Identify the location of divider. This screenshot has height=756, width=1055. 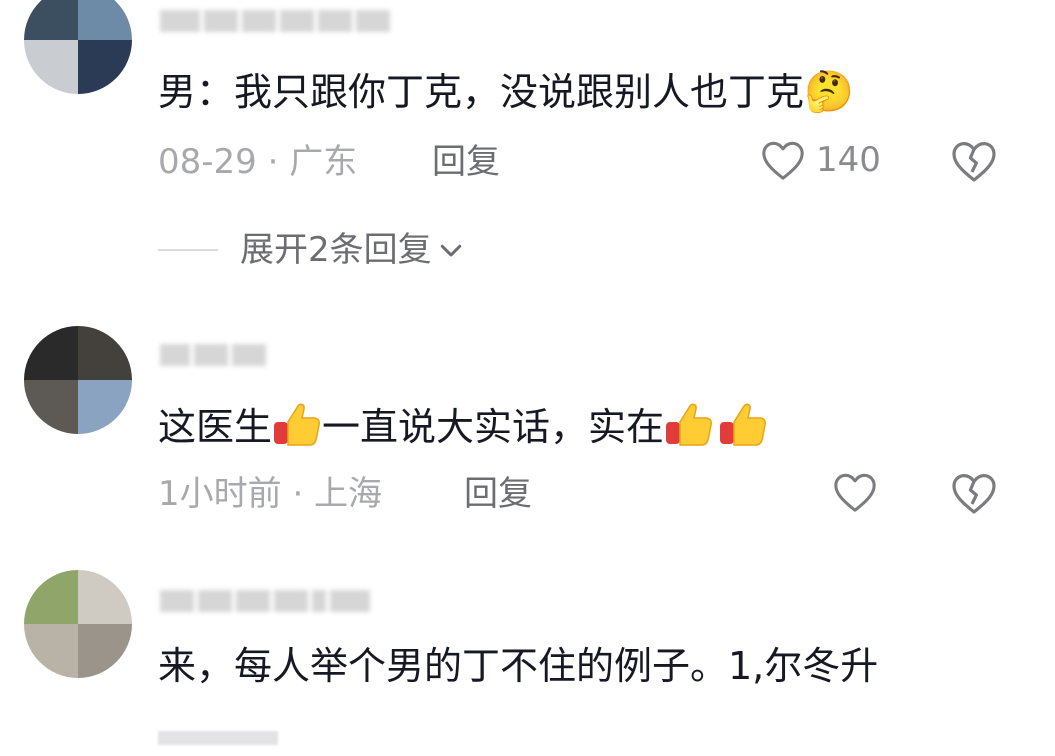
(188, 250).